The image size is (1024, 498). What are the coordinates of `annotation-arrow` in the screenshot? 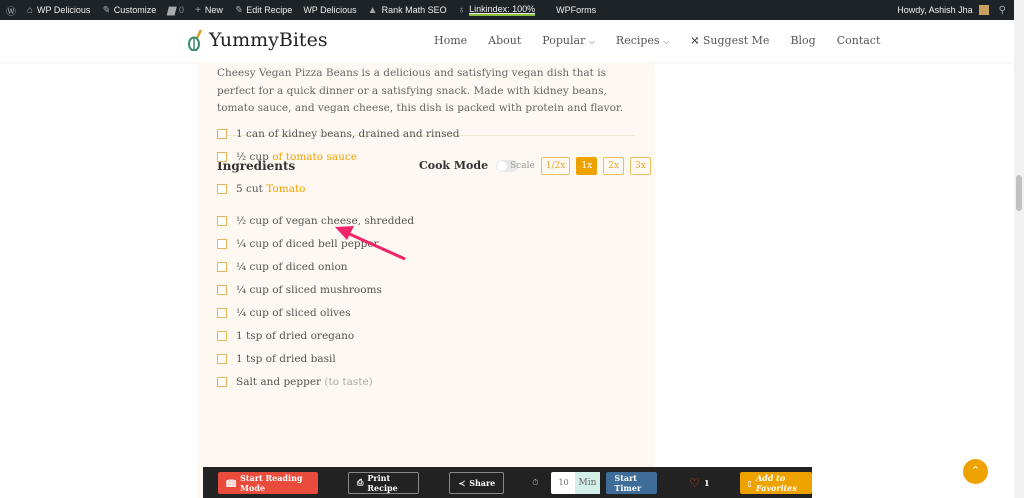 It's located at (370, 243).